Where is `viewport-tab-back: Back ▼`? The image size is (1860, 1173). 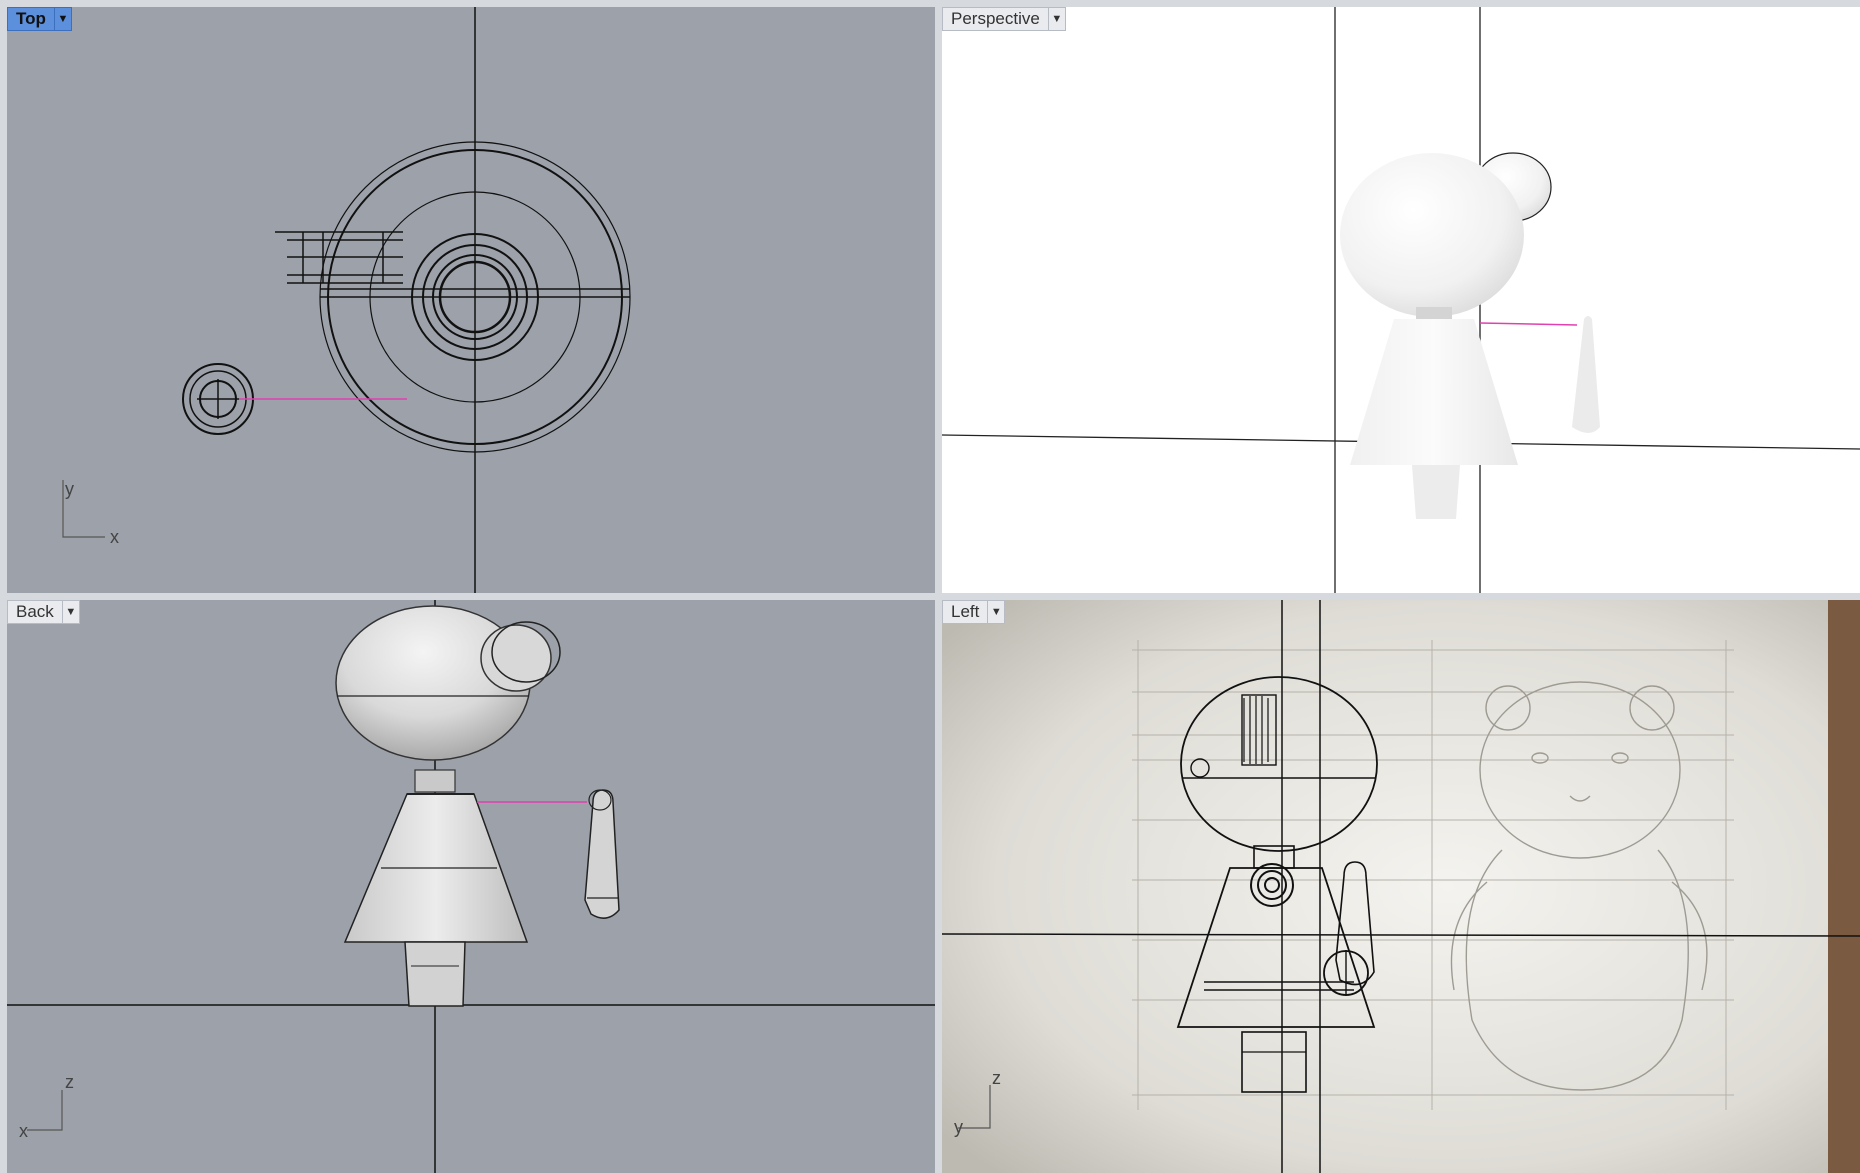
viewport-tab-back: Back ▼ is located at coordinates (43, 612).